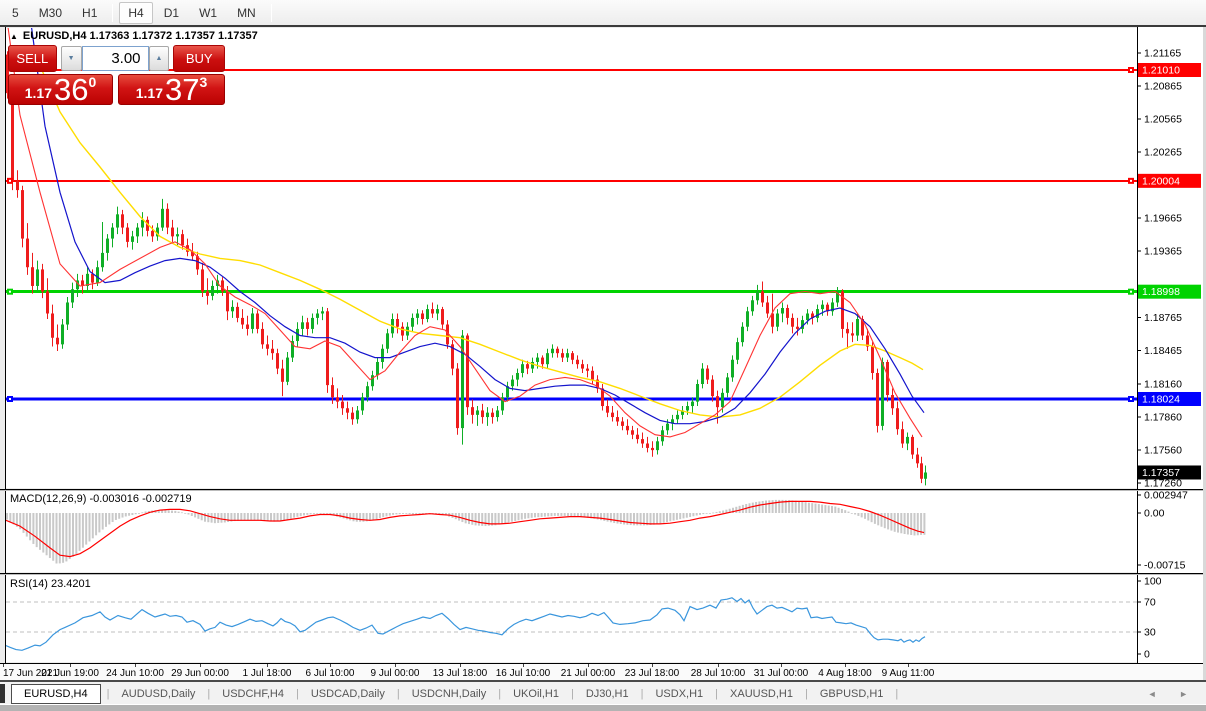  I want to click on price-tick: 1.18160, so click(1163, 385).